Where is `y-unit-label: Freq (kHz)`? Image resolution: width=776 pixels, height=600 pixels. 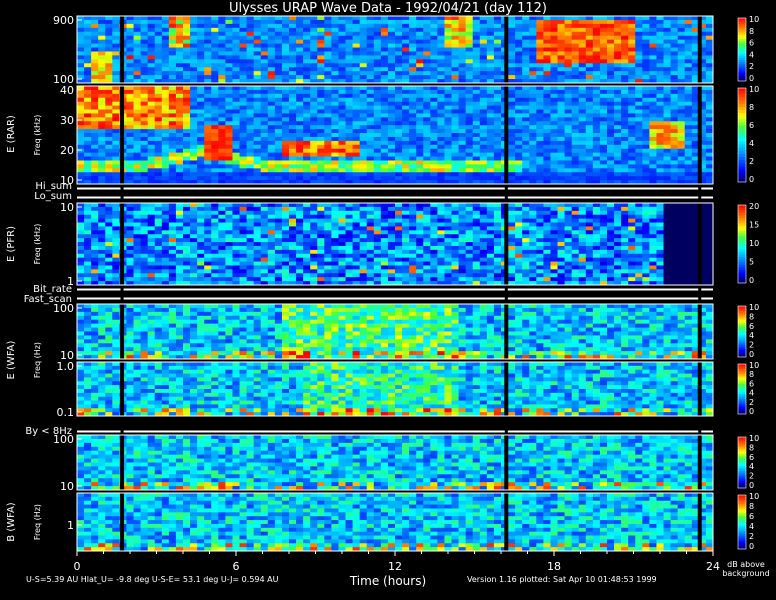
y-unit-label: Freq (kHz) is located at coordinates (37, 135).